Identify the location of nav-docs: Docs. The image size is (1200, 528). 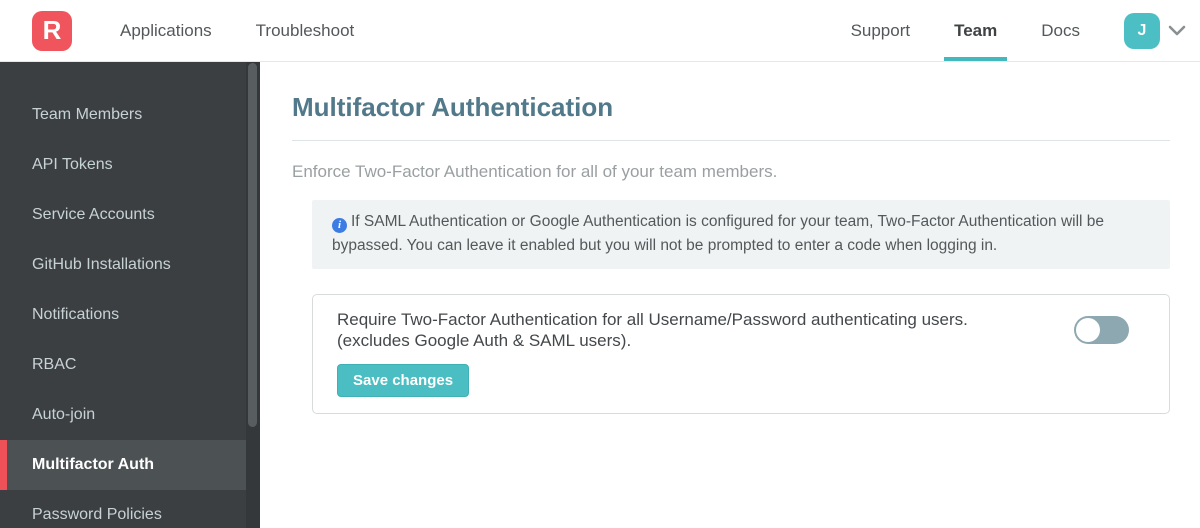
(1060, 30).